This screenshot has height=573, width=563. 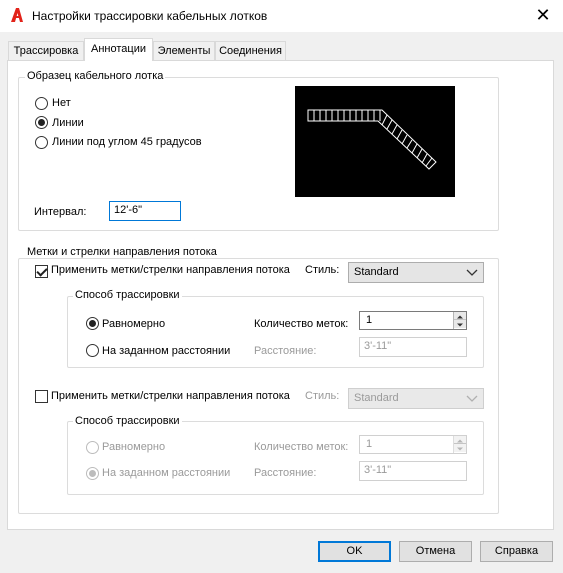 What do you see at coordinates (166, 473) in the screenshot?
I see `radio-at-distance-label-2: На заданном расстоянии` at bounding box center [166, 473].